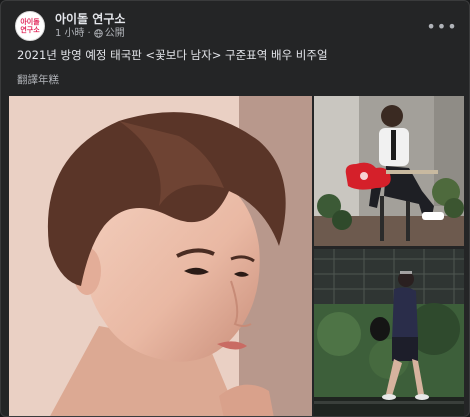 The image size is (470, 417). What do you see at coordinates (38, 79) in the screenshot?
I see `see-translation-link: 翻譯年糕` at bounding box center [38, 79].